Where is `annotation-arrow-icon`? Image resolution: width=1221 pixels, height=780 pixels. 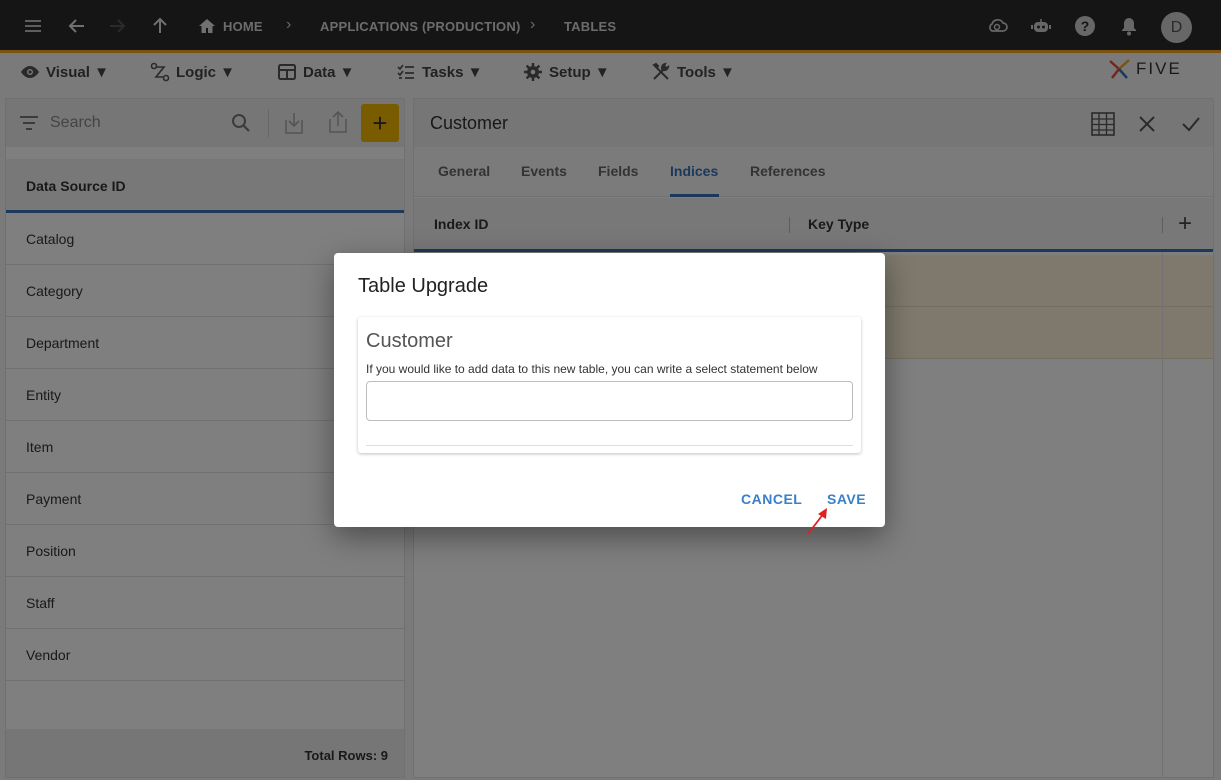
annotation-arrow-icon is located at coordinates (817, 521).